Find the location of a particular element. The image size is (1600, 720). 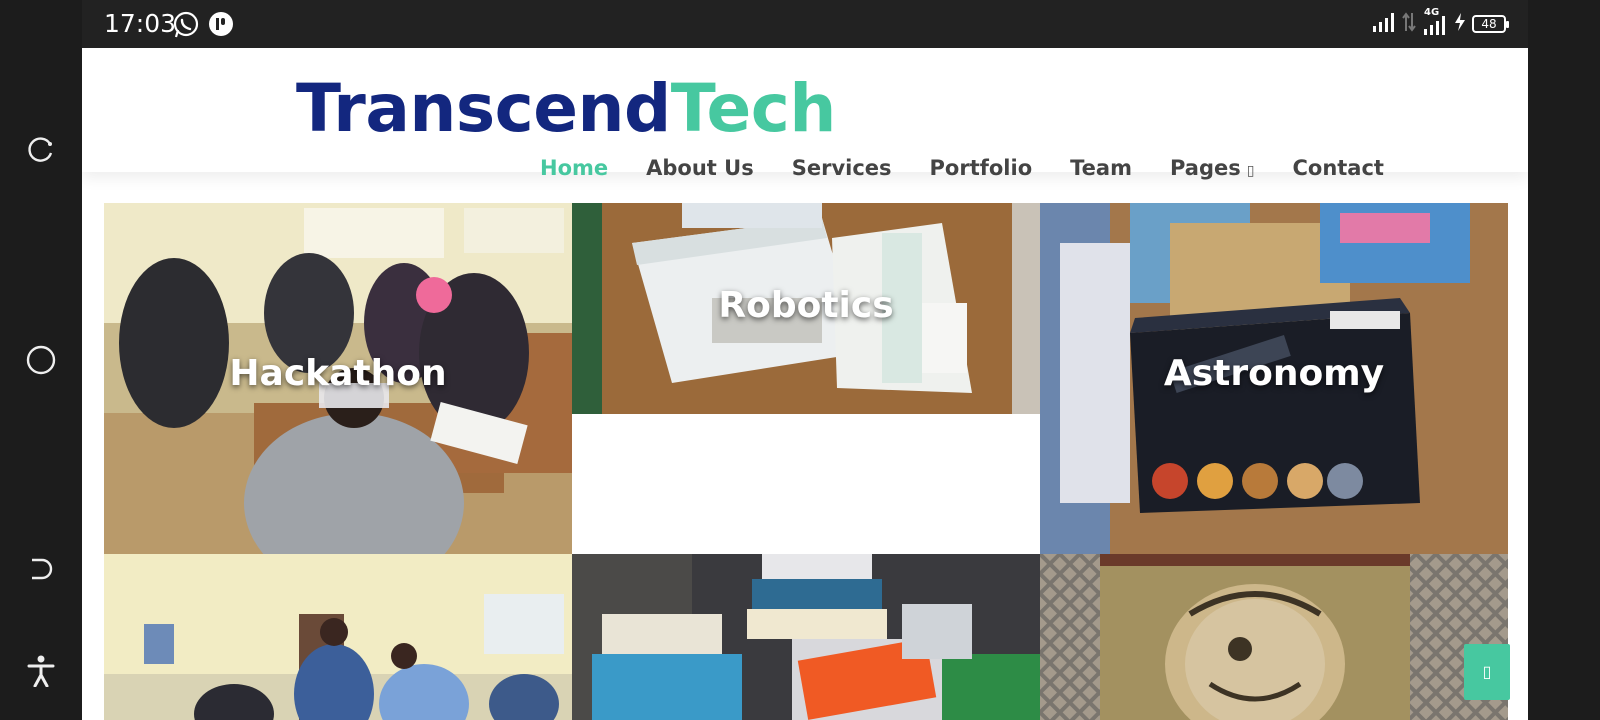

workshop-photo is located at coordinates (338, 637).